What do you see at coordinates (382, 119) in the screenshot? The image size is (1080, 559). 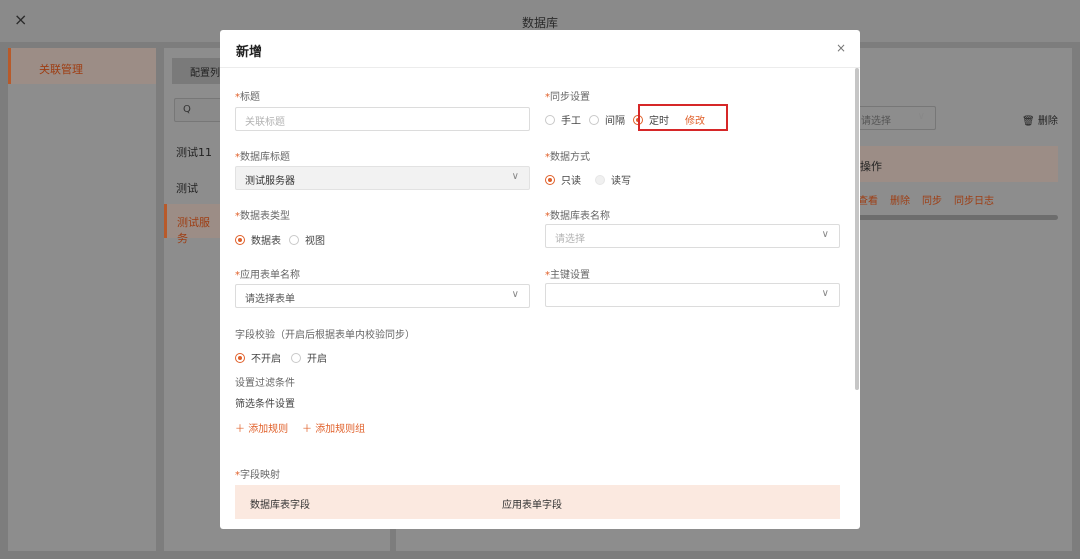 I see `title-input: 关联标题` at bounding box center [382, 119].